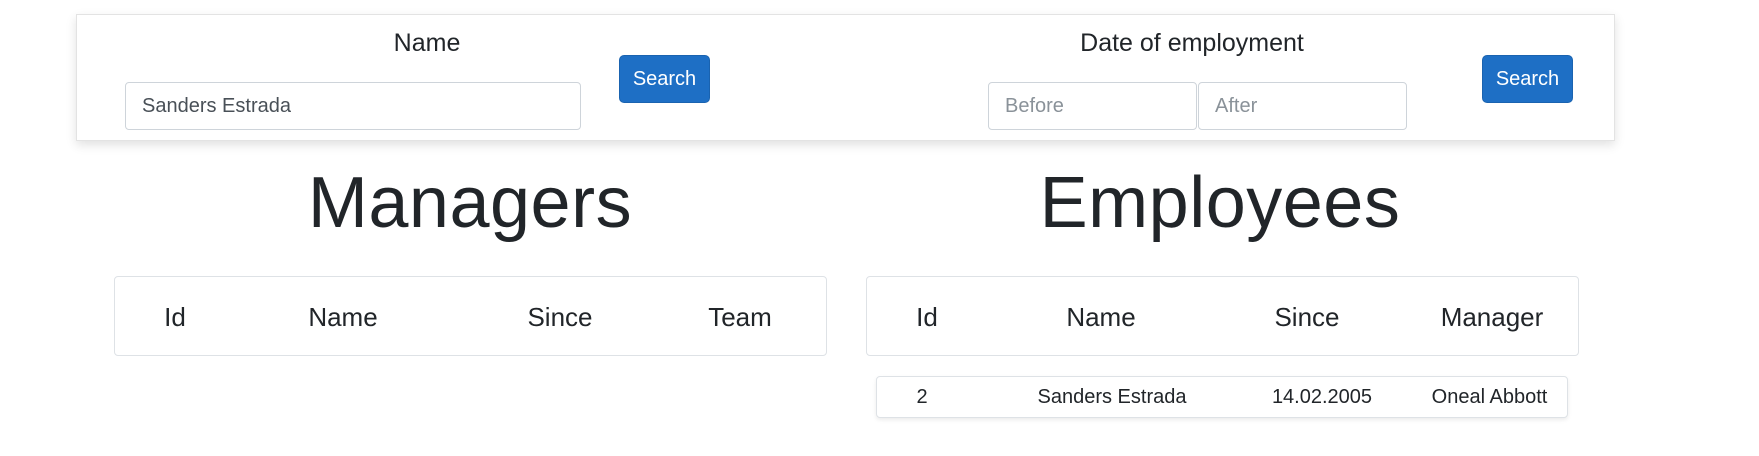  What do you see at coordinates (664, 79) in the screenshot?
I see `name-search-button: Search` at bounding box center [664, 79].